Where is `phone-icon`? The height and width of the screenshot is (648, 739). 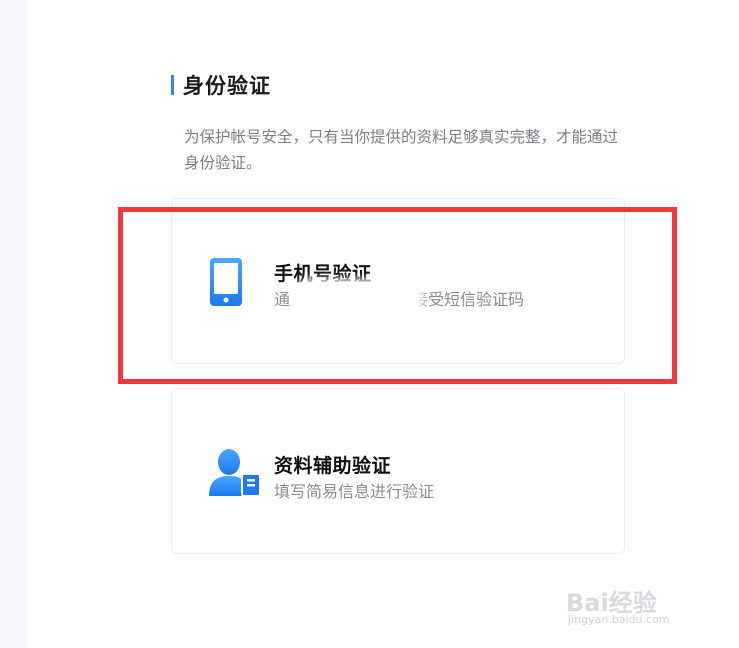
phone-icon is located at coordinates (226, 284).